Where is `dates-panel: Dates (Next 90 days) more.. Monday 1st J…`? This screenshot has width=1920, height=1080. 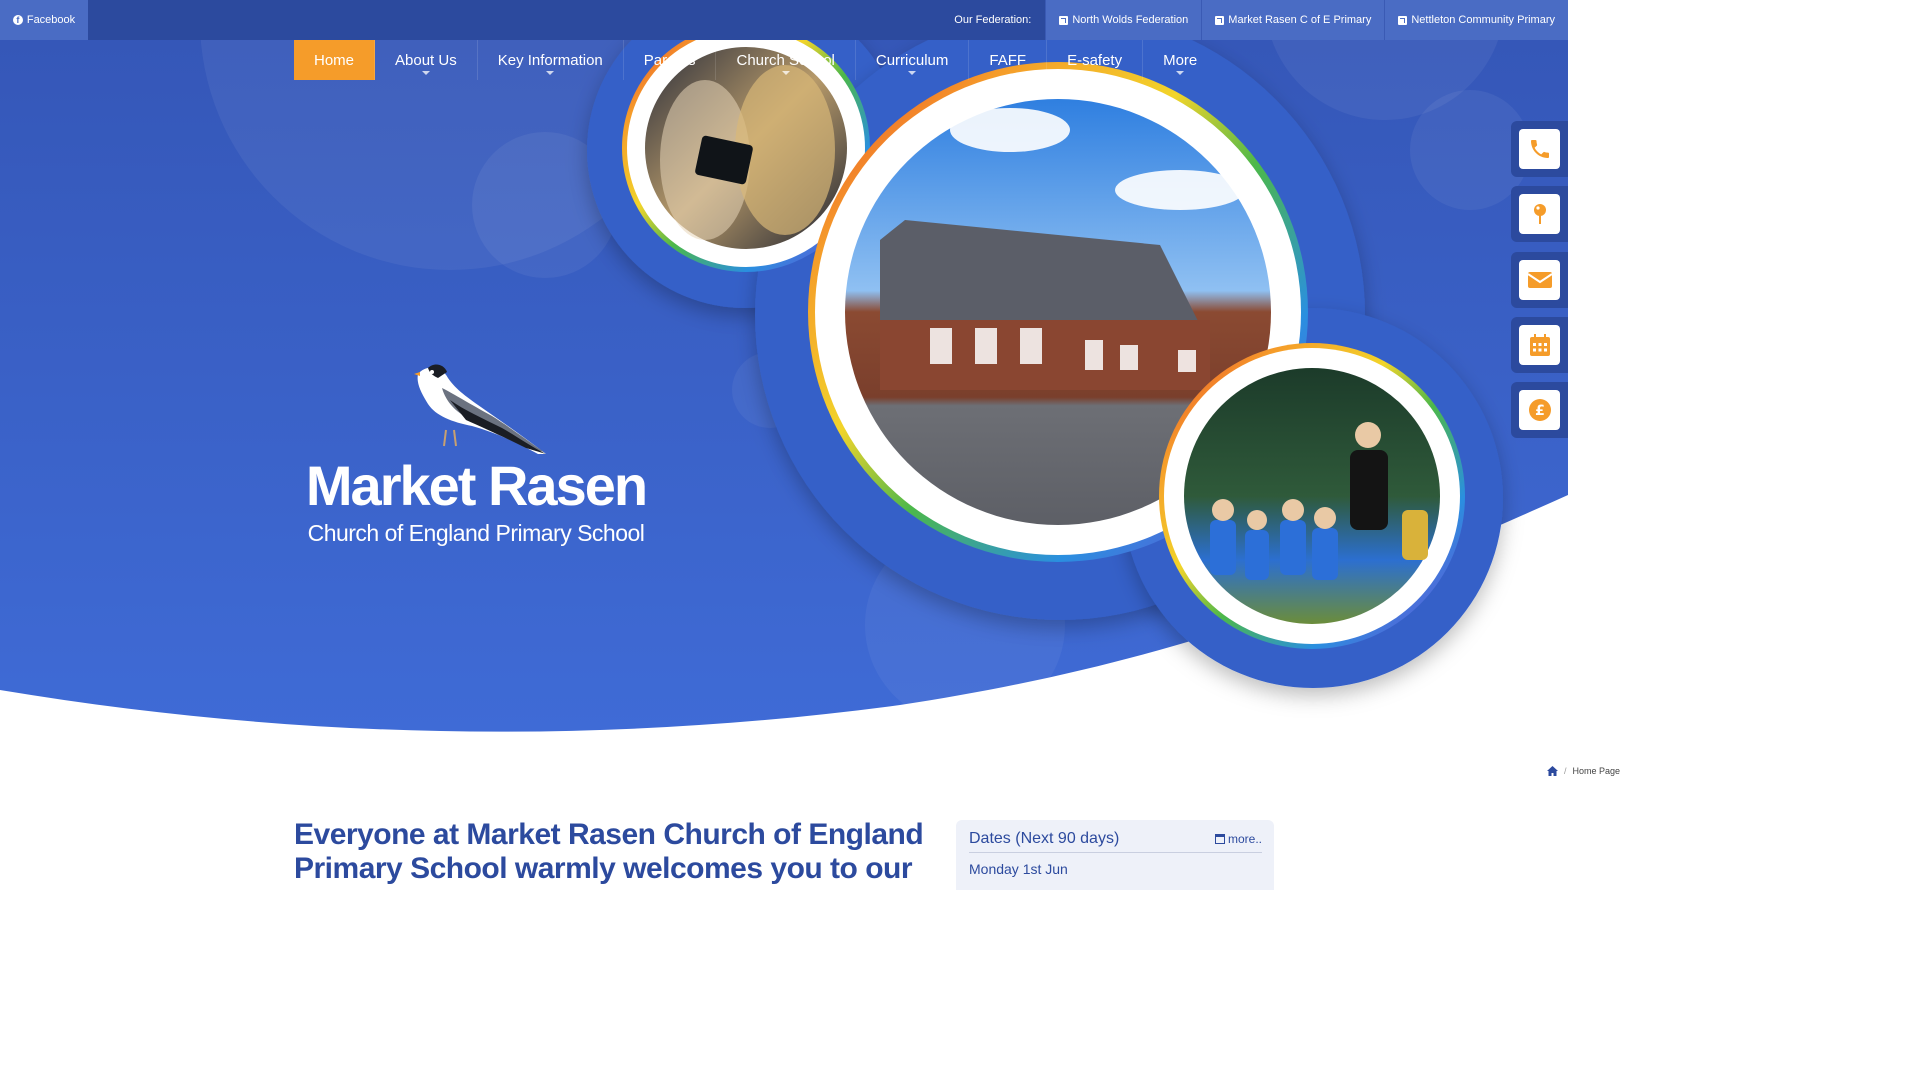 dates-panel: Dates (Next 90 days) more.. Monday 1st J… is located at coordinates (1115, 855).